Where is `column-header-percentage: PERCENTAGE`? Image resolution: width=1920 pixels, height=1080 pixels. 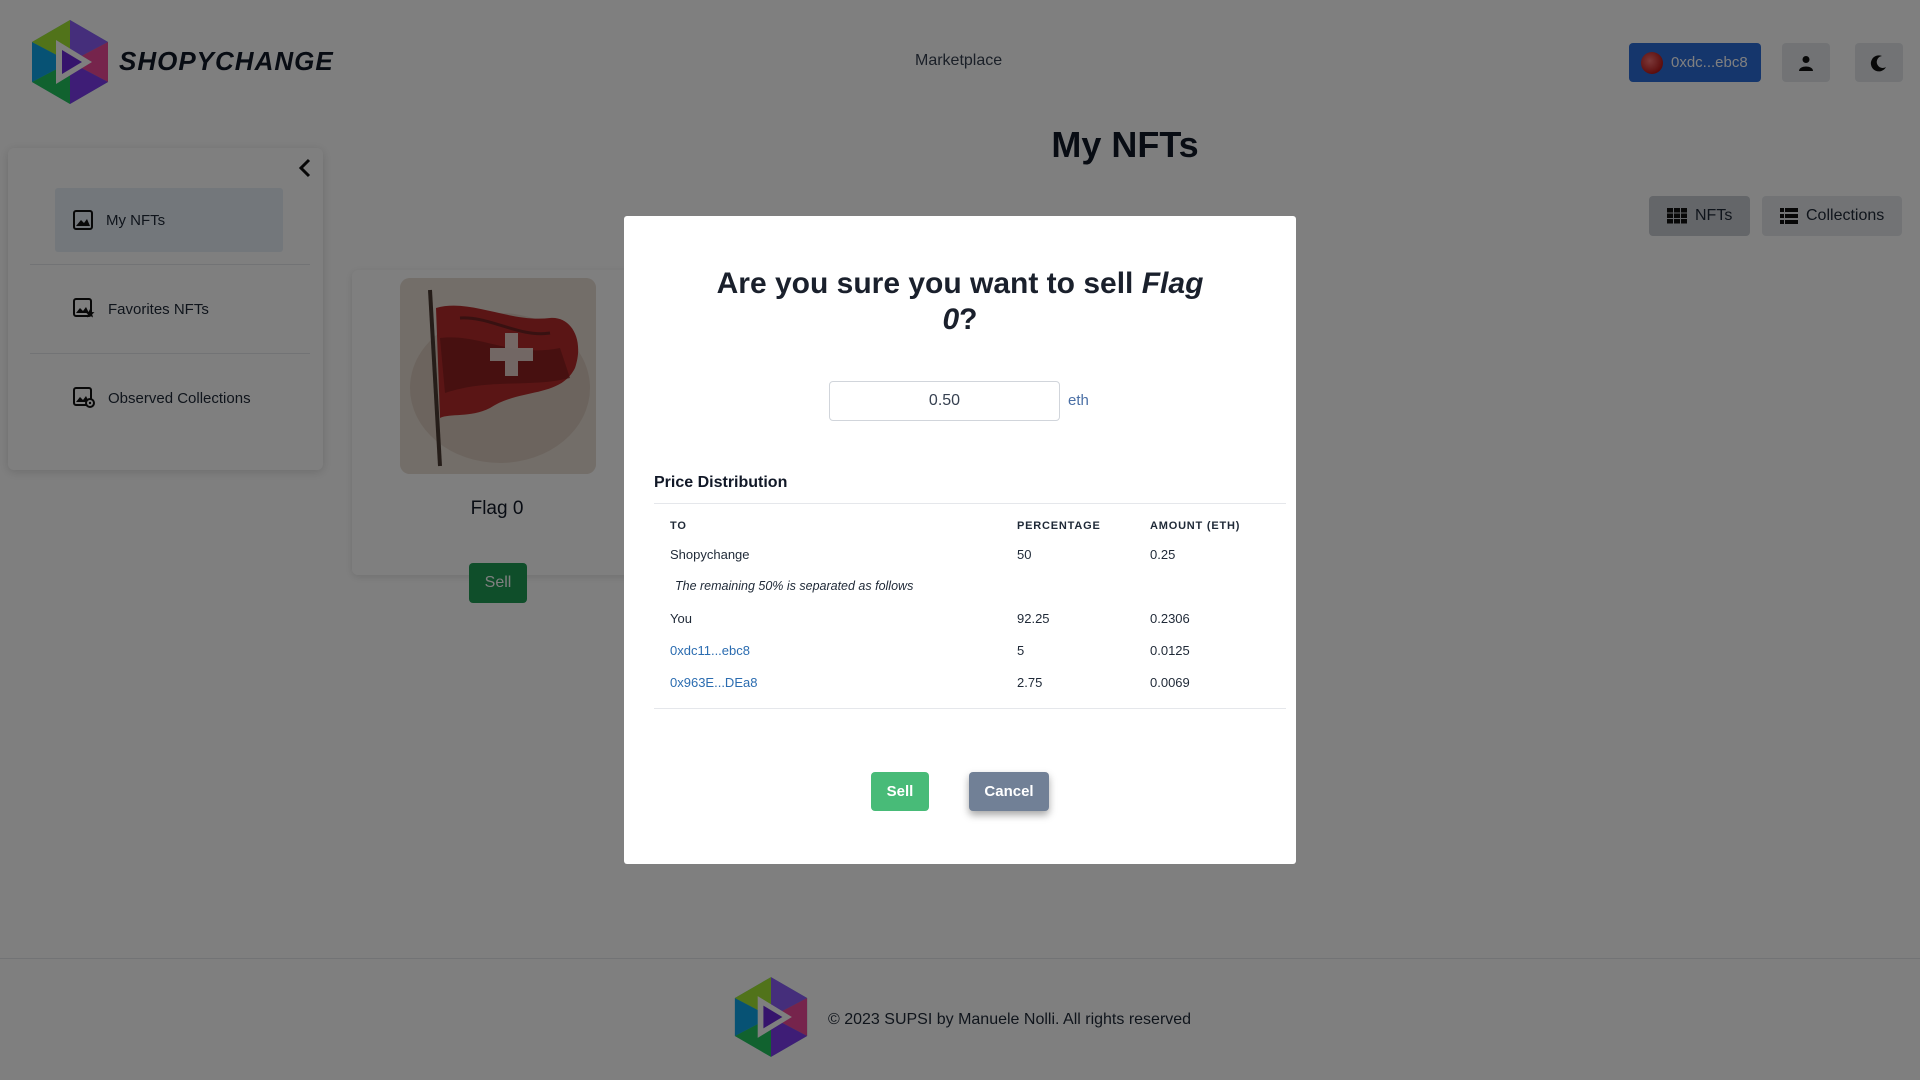
column-header-percentage: PERCENTAGE is located at coordinates (1059, 526).